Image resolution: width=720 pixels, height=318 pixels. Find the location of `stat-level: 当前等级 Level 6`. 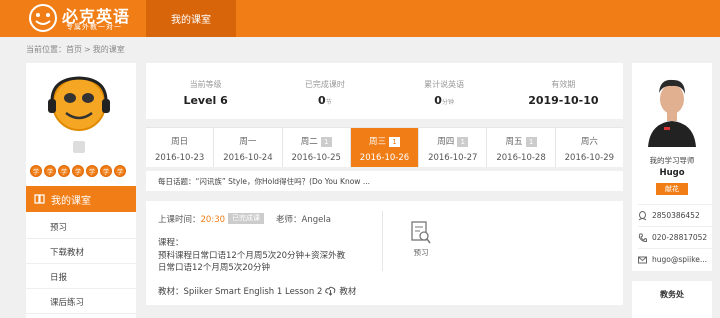

stat-level: 当前等级 Level 6 is located at coordinates (205, 91).